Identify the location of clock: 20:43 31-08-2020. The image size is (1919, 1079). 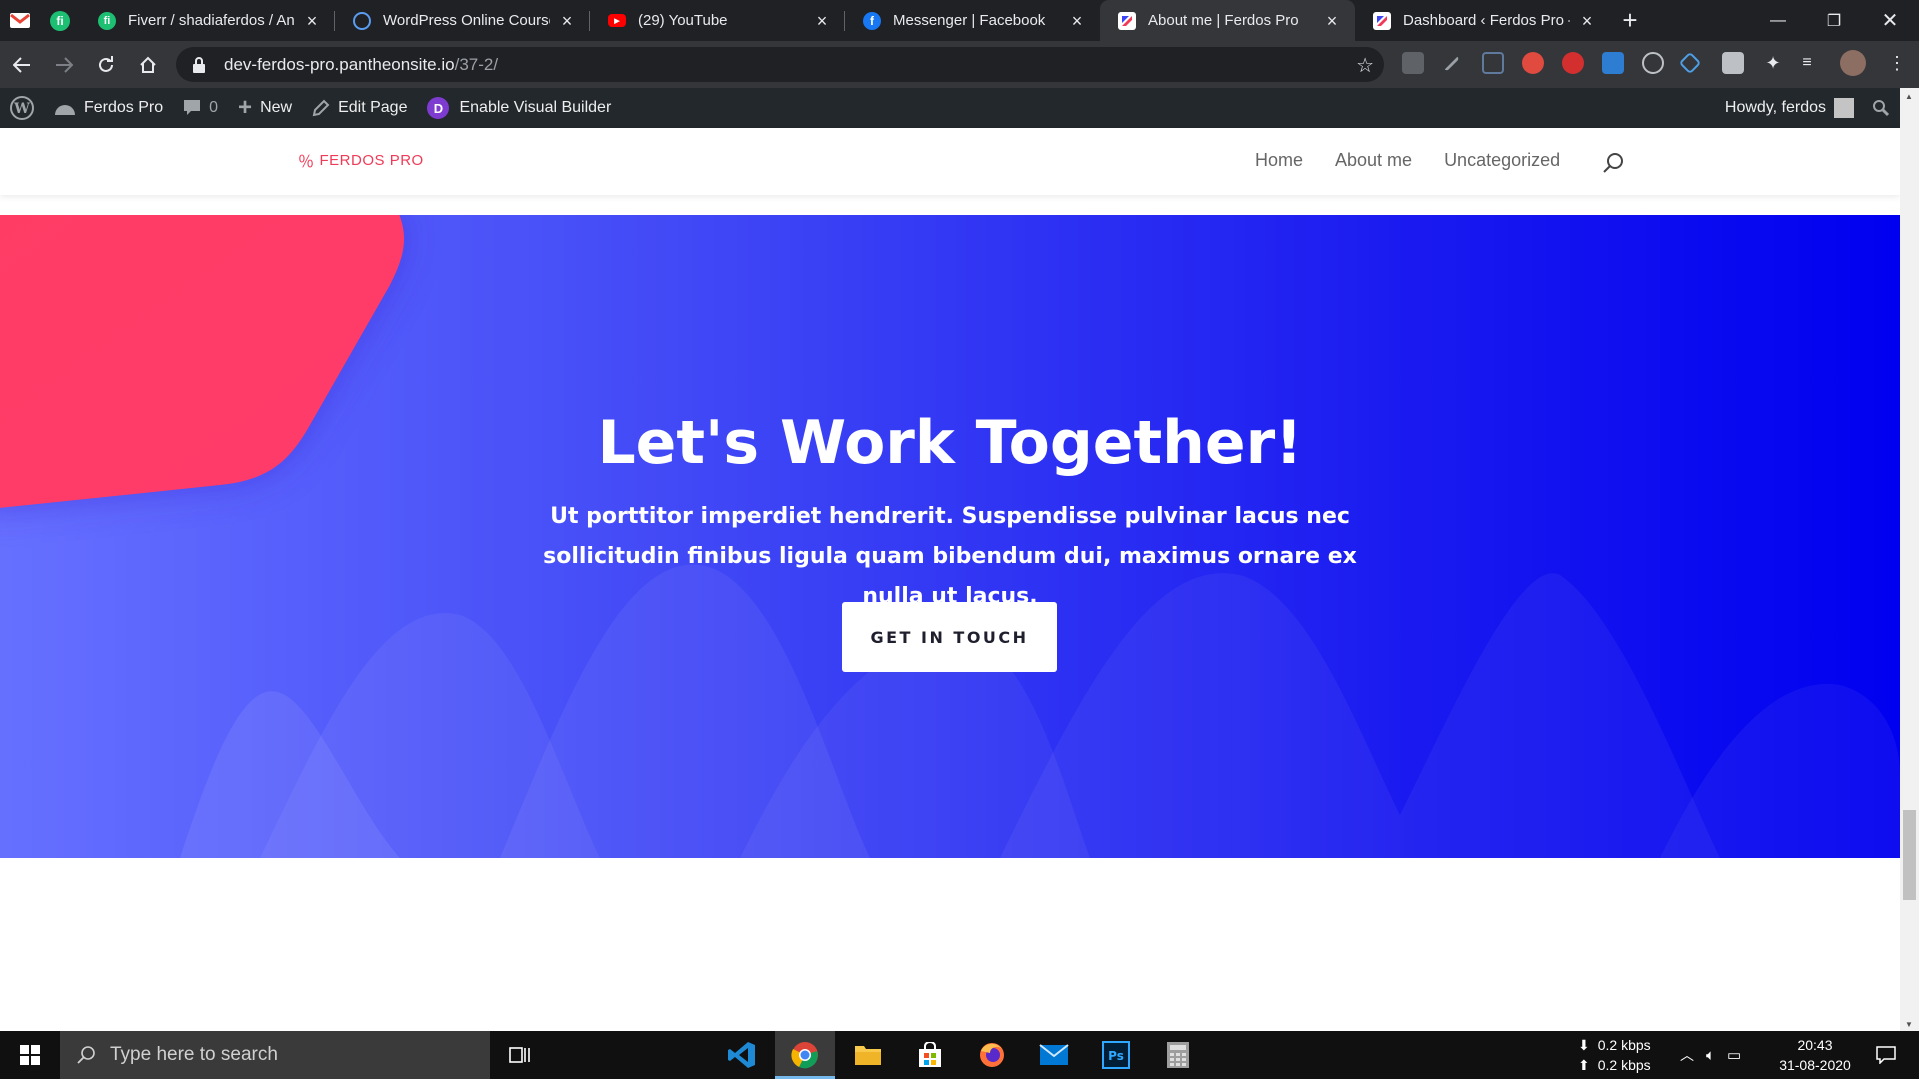
(1815, 1055).